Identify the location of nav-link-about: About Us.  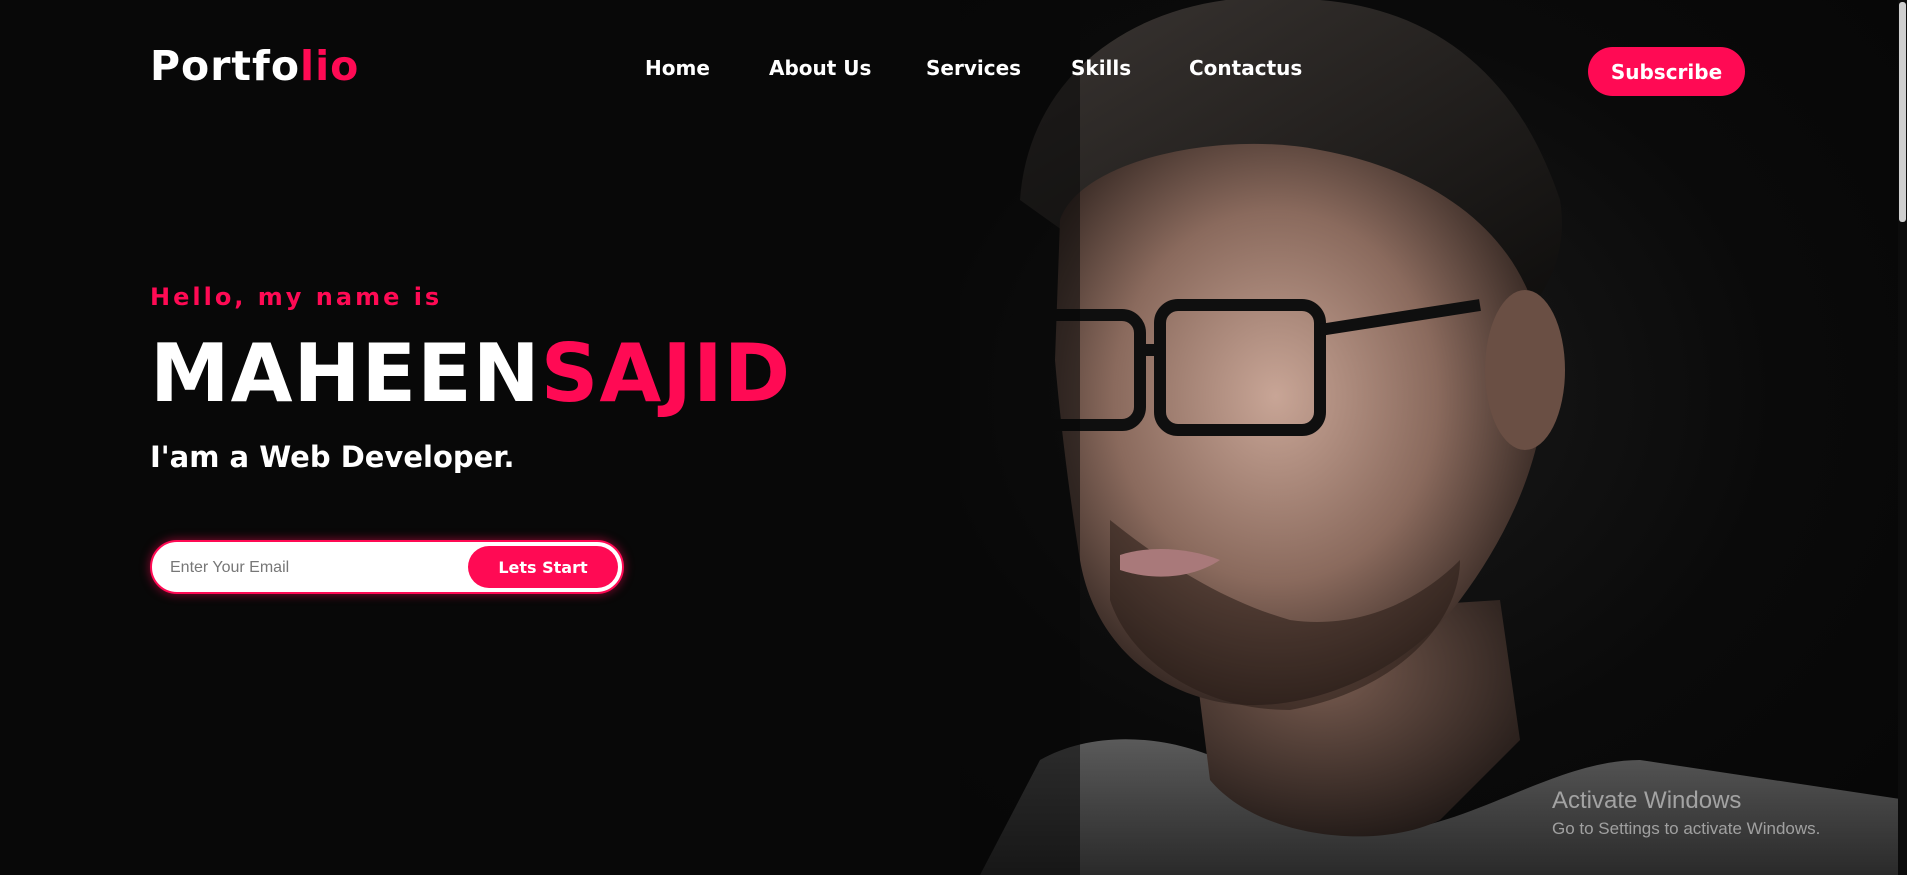
(820, 68).